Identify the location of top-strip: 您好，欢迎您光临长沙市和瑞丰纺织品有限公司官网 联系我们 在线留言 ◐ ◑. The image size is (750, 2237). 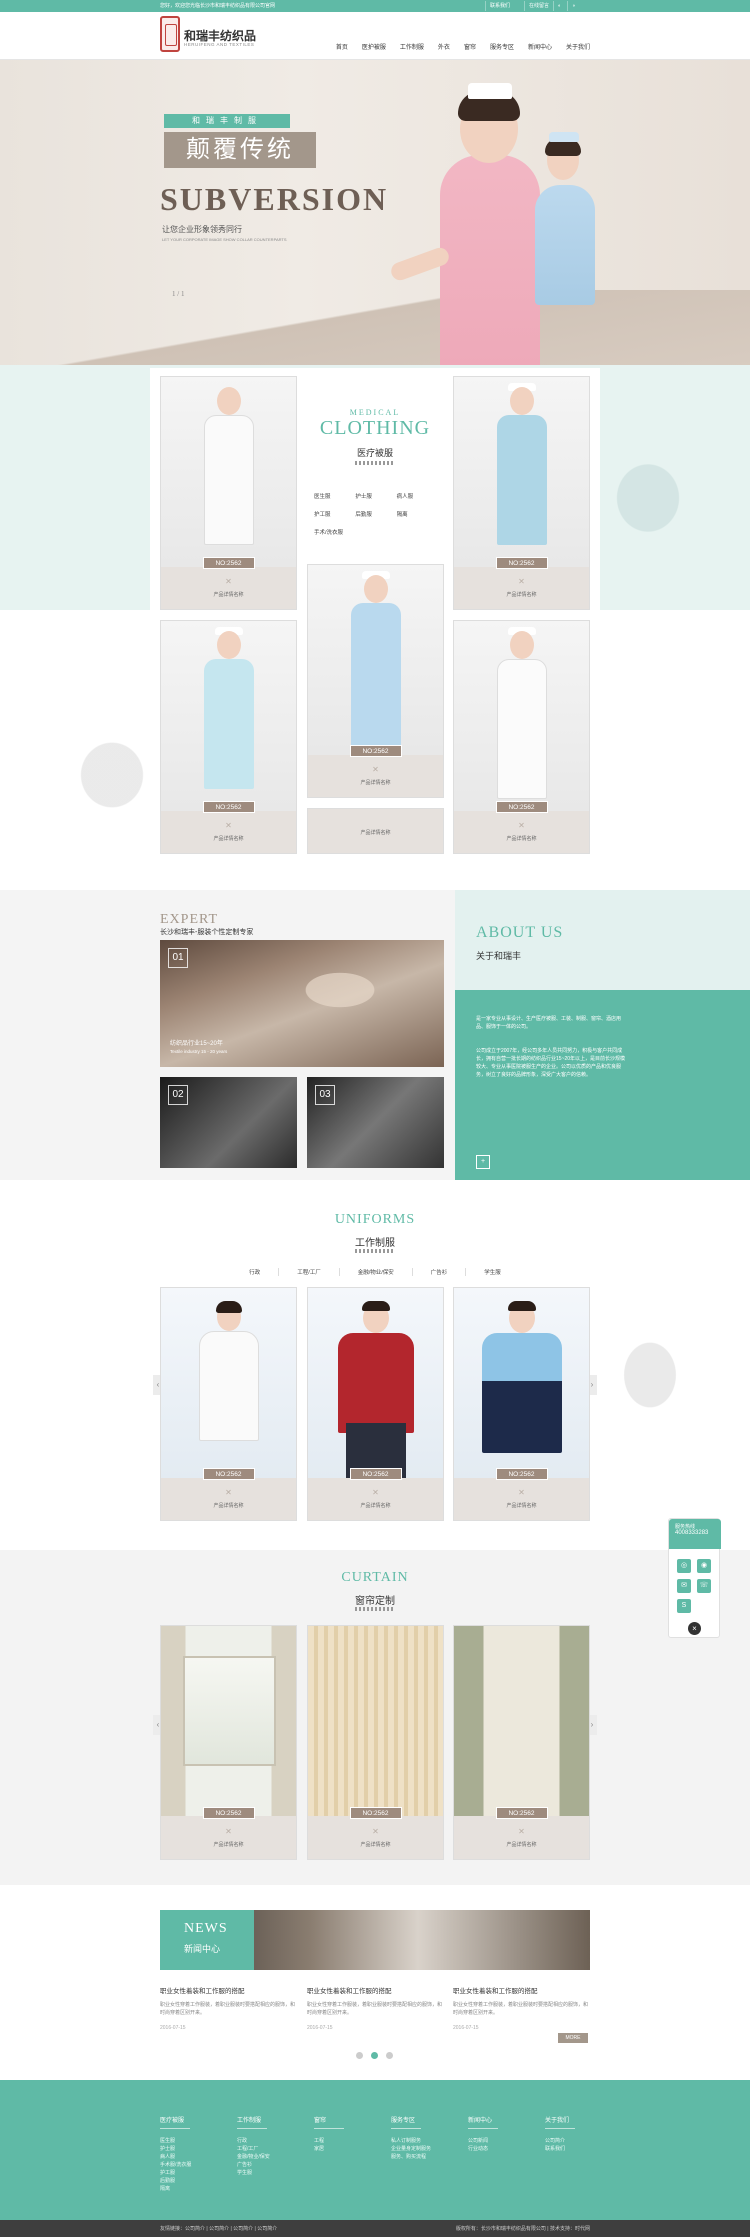
(375, 6).